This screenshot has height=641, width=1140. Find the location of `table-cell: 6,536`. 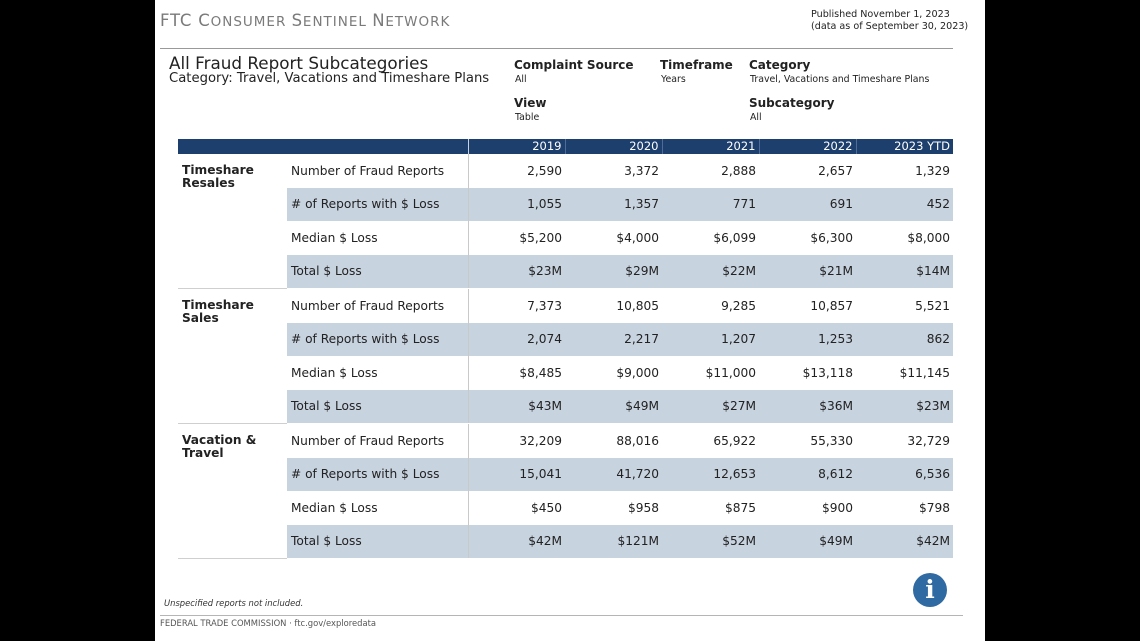

table-cell: 6,536 is located at coordinates (904, 474).